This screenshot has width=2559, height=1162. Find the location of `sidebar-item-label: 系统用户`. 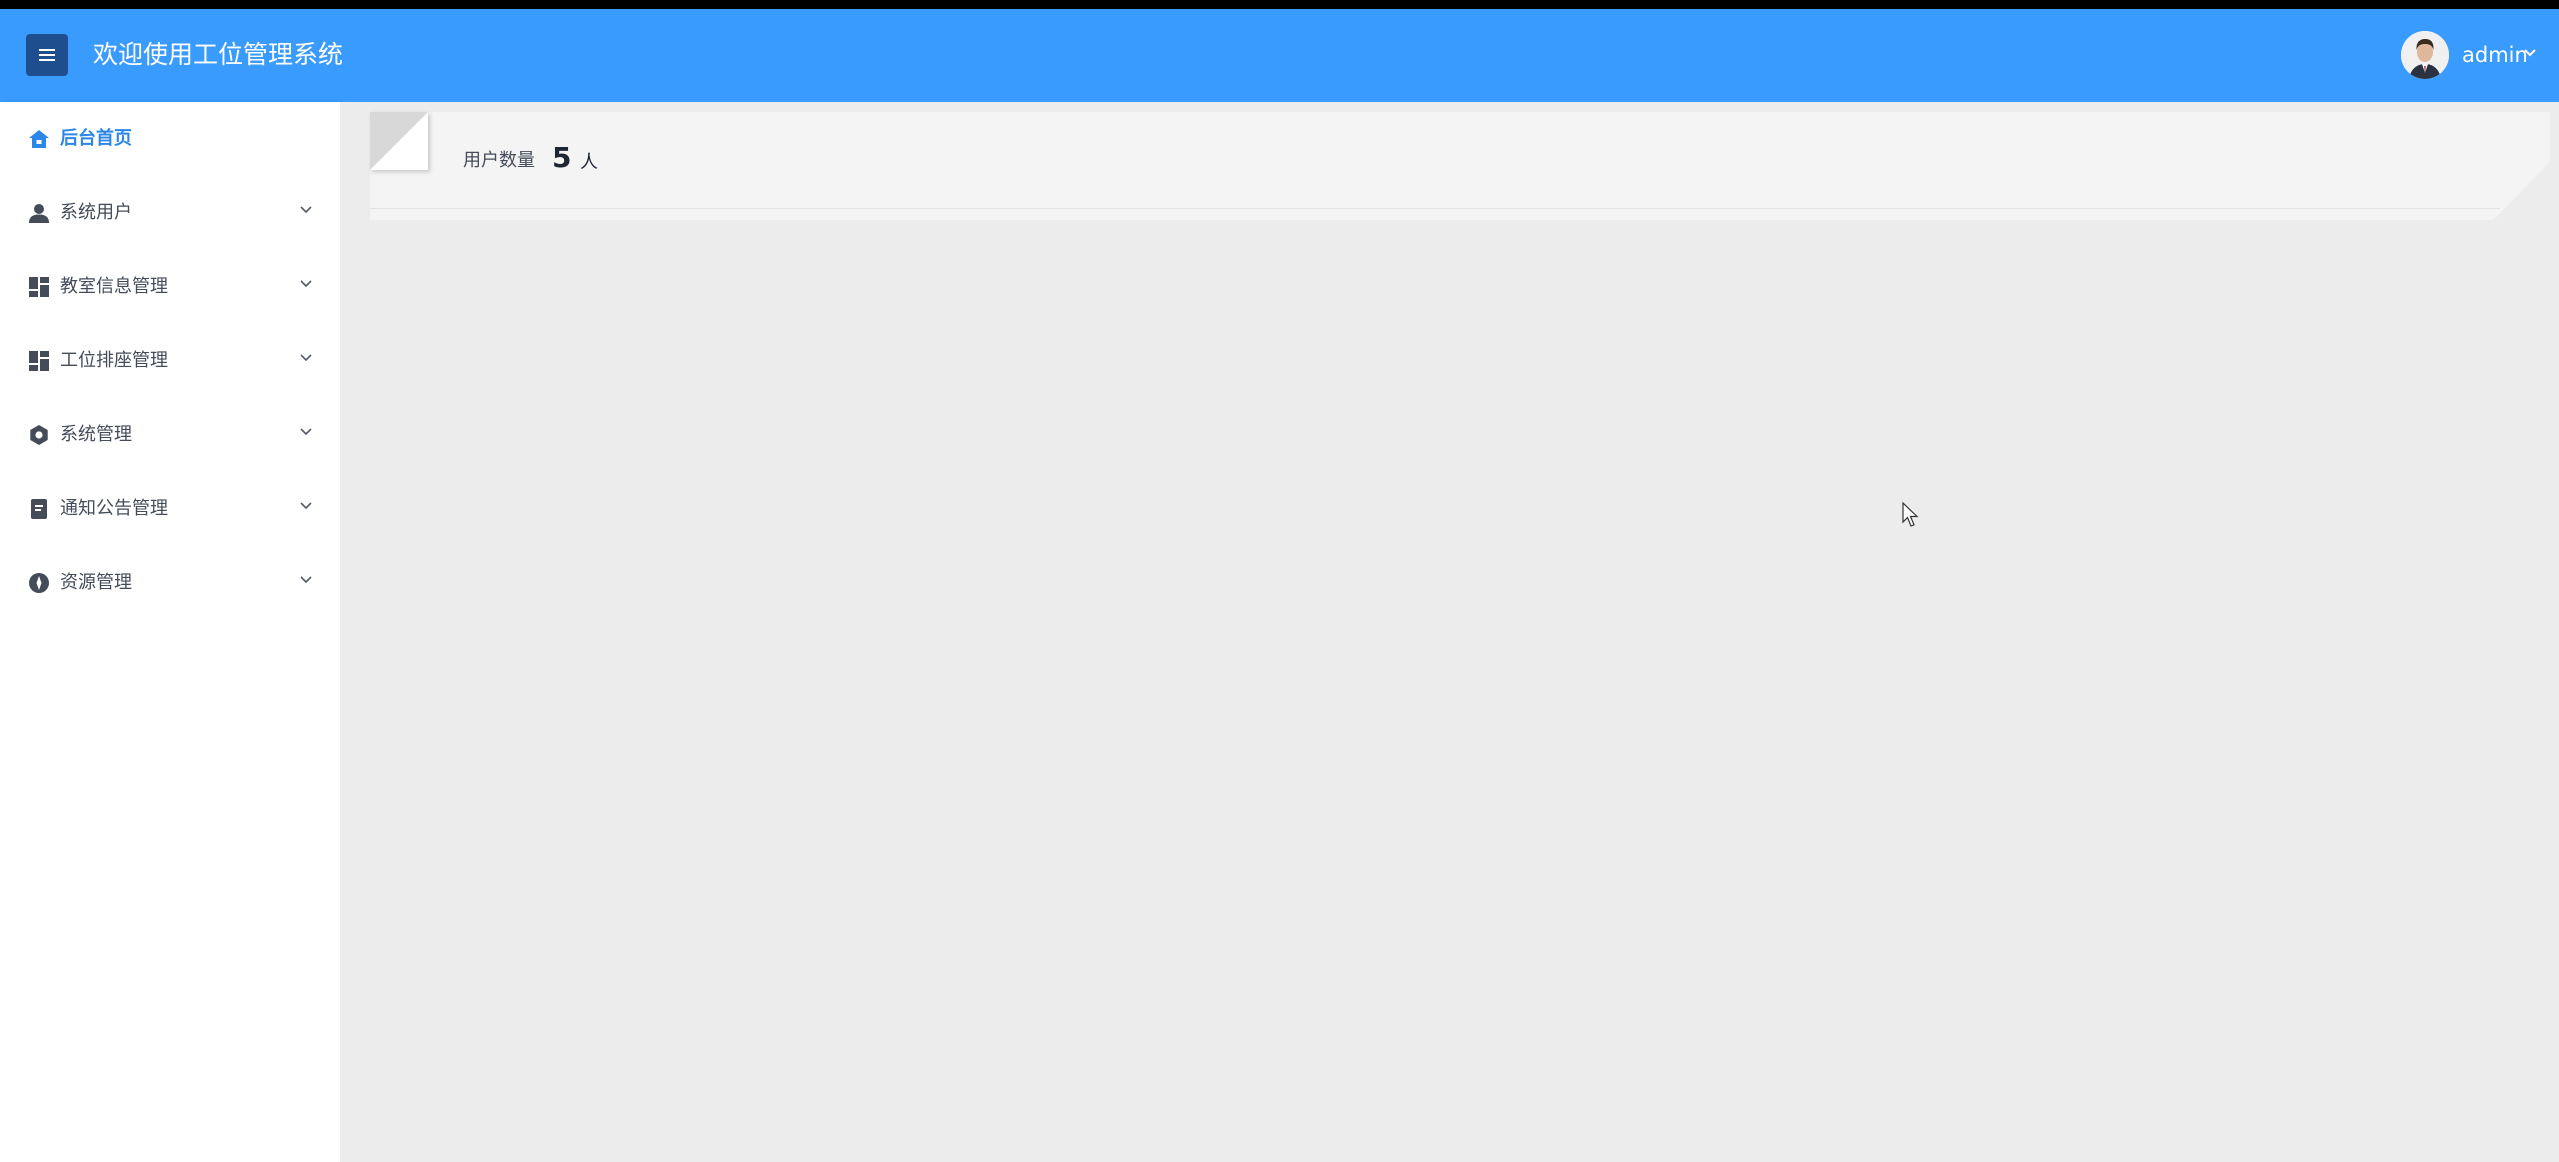

sidebar-item-label: 系统用户 is located at coordinates (96, 212).